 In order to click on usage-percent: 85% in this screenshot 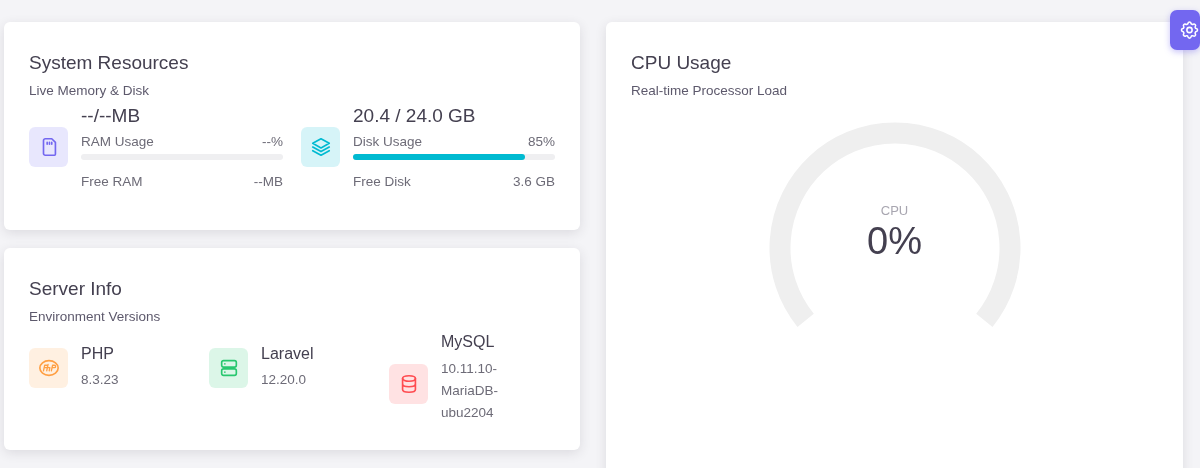, I will do `click(541, 141)`.